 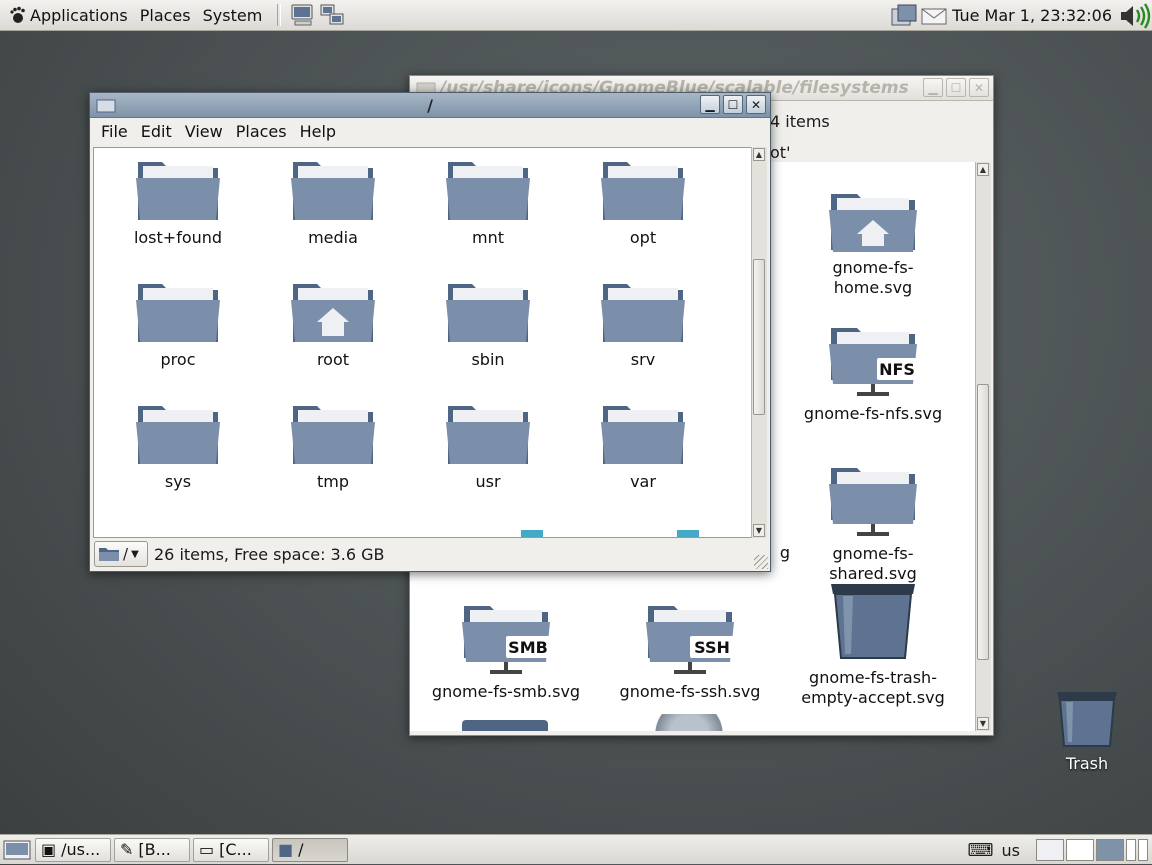 What do you see at coordinates (205, 131) in the screenshot?
I see `view-menu: View` at bounding box center [205, 131].